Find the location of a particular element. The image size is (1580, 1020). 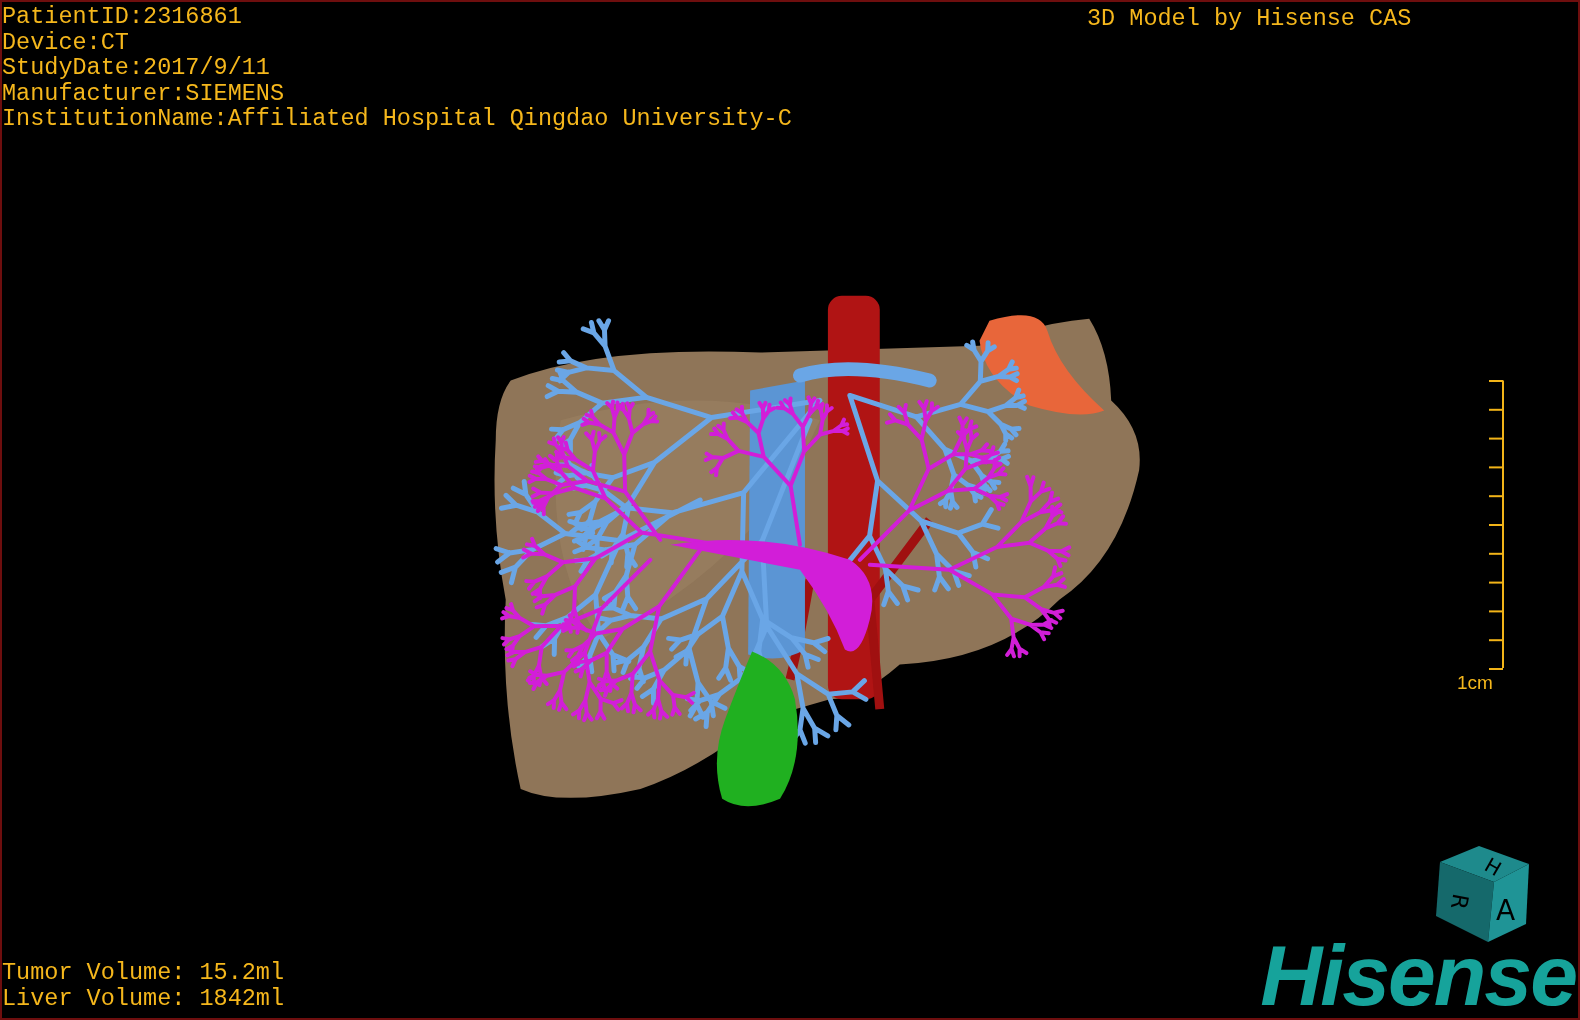

viewer-title: 3D Model by Hisense CAS is located at coordinates (1249, 19).